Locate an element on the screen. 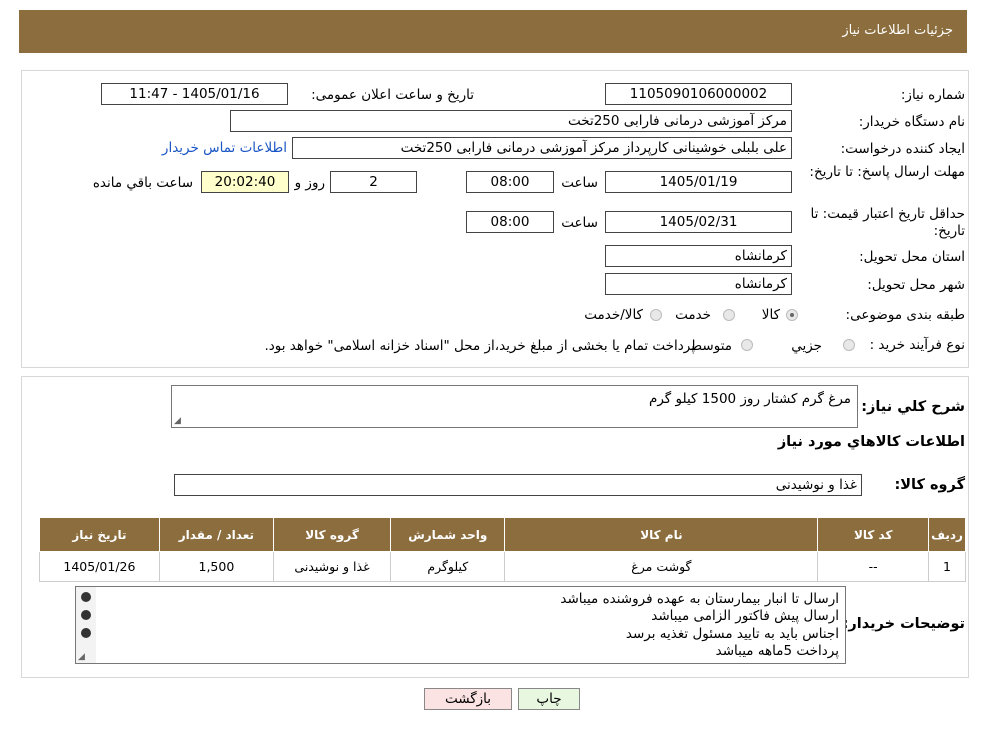  days-label: روز و is located at coordinates (309, 183).